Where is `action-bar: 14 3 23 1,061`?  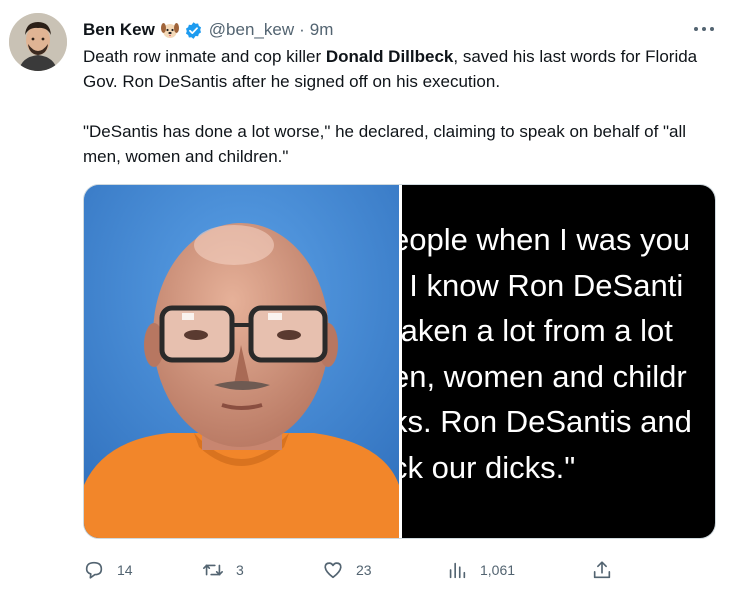 action-bar: 14 3 23 1,061 is located at coordinates (353, 570).